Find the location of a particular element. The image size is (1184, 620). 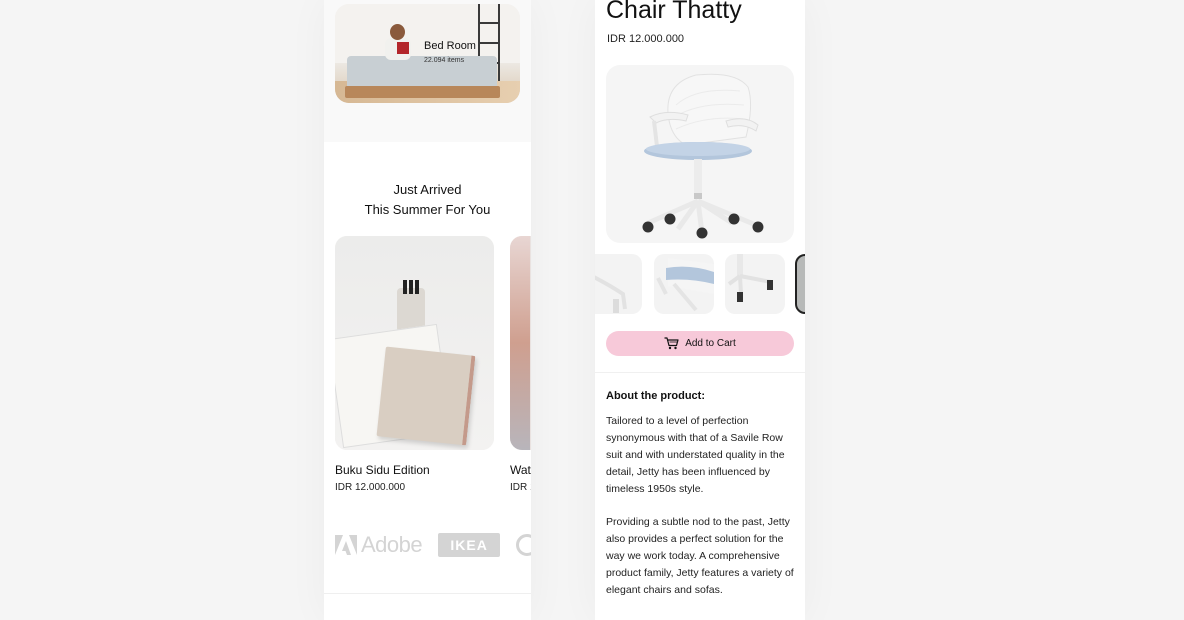

category-count: 22.094 items is located at coordinates (444, 60).